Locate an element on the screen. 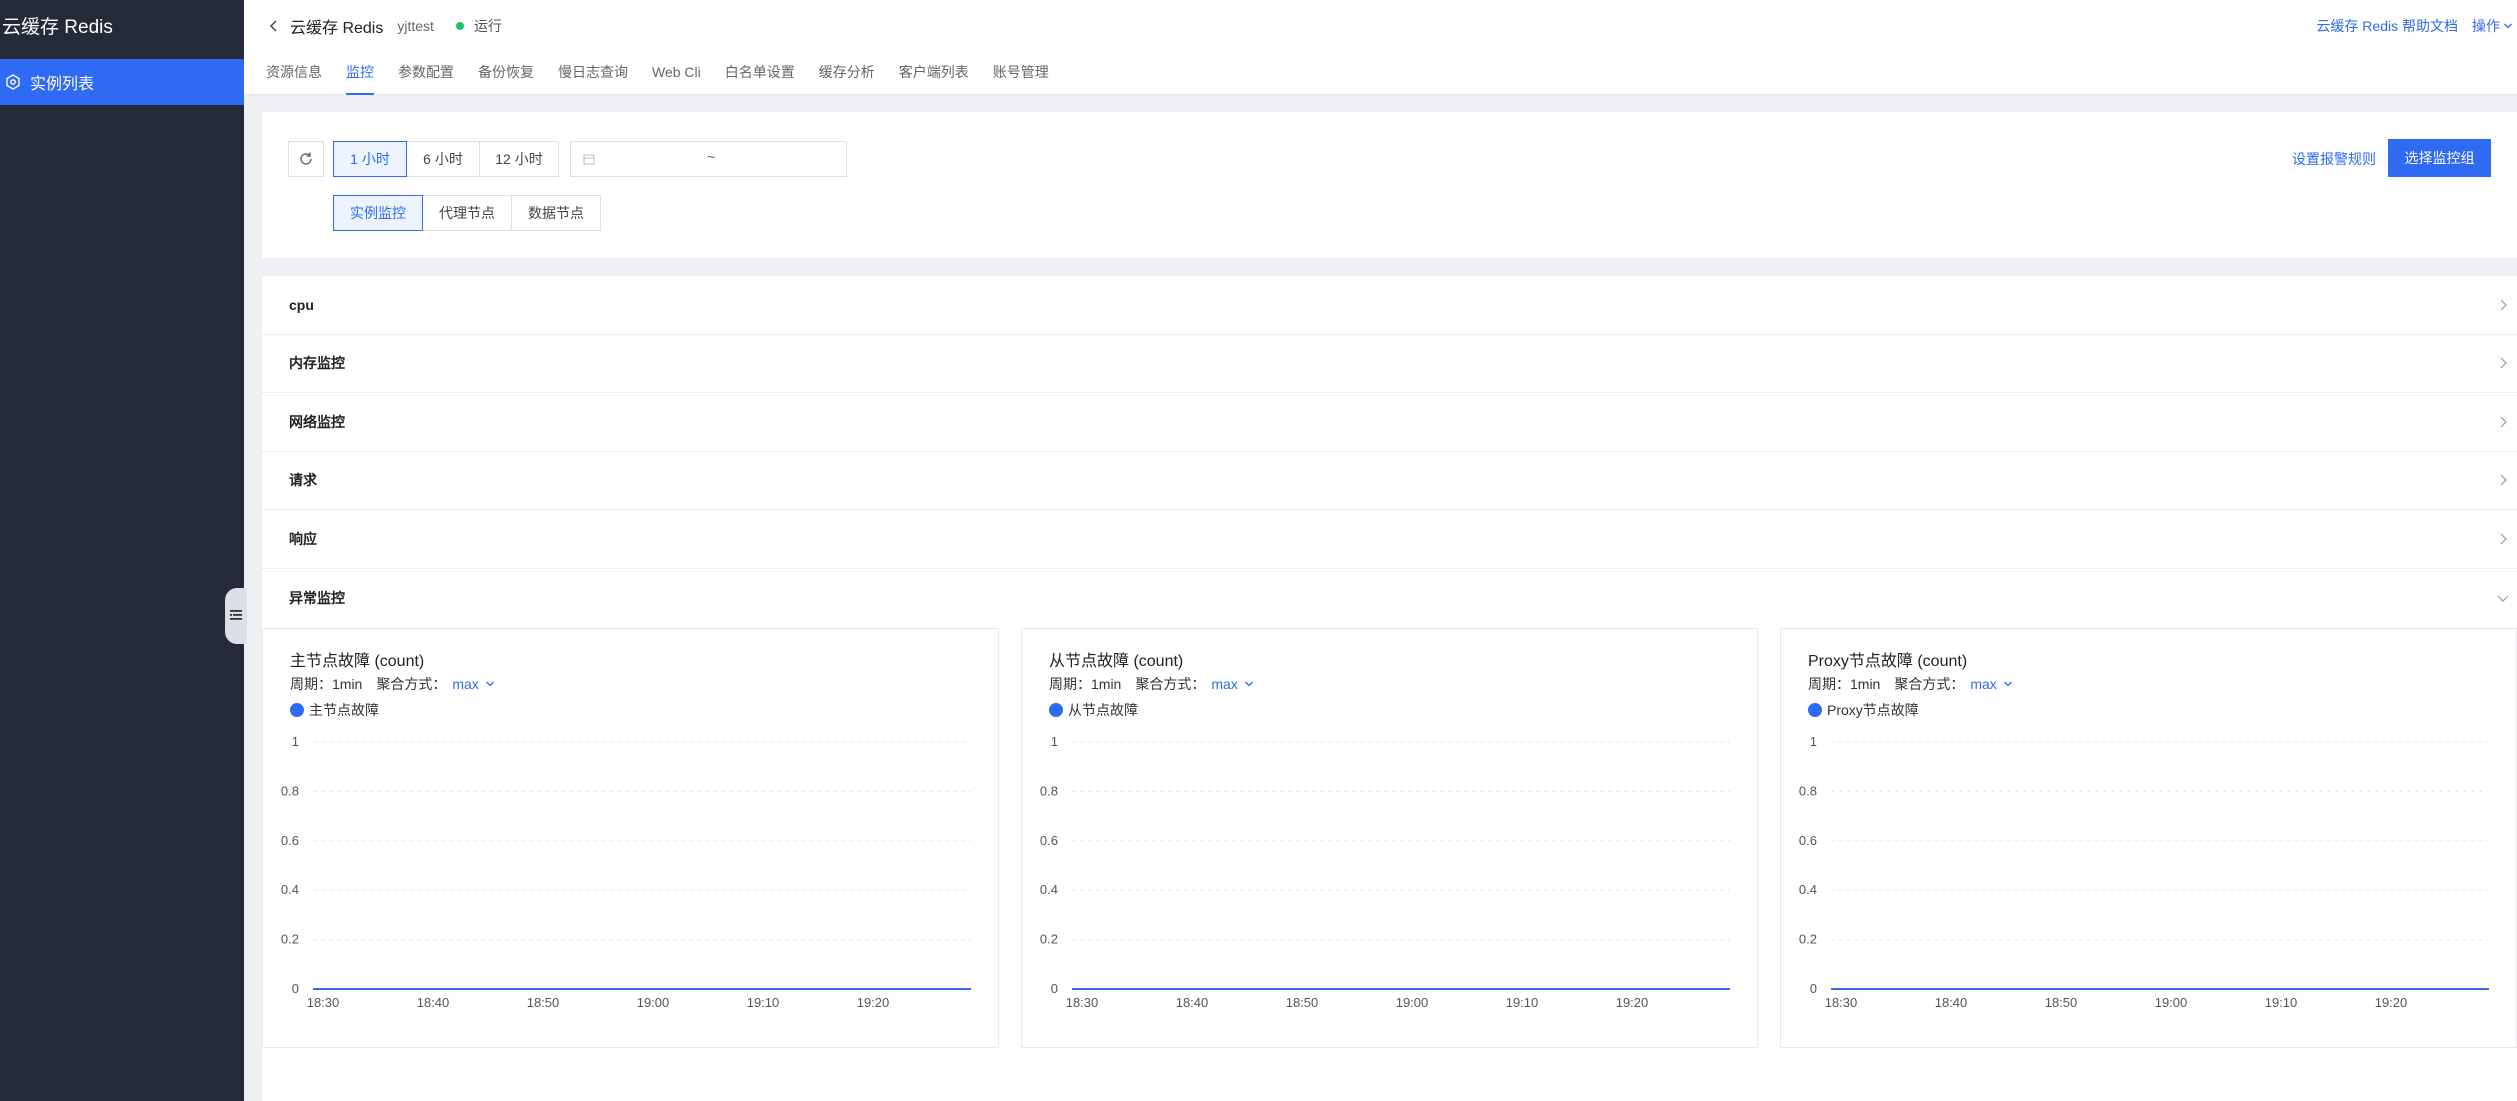  sidebar-title: 云缓存 Redis is located at coordinates (57, 27).